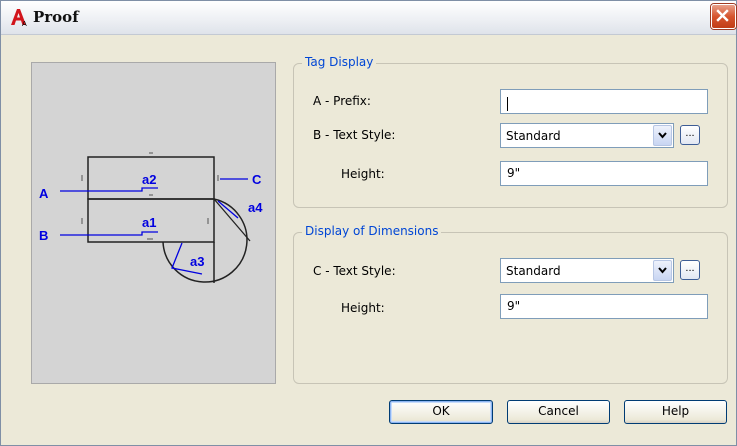  I want to click on preview-tag-a4: a4, so click(255, 207).